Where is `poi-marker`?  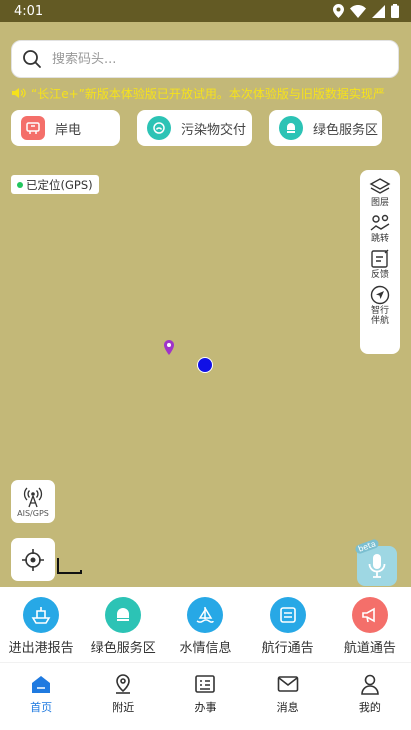
poi-marker is located at coordinates (169, 349).